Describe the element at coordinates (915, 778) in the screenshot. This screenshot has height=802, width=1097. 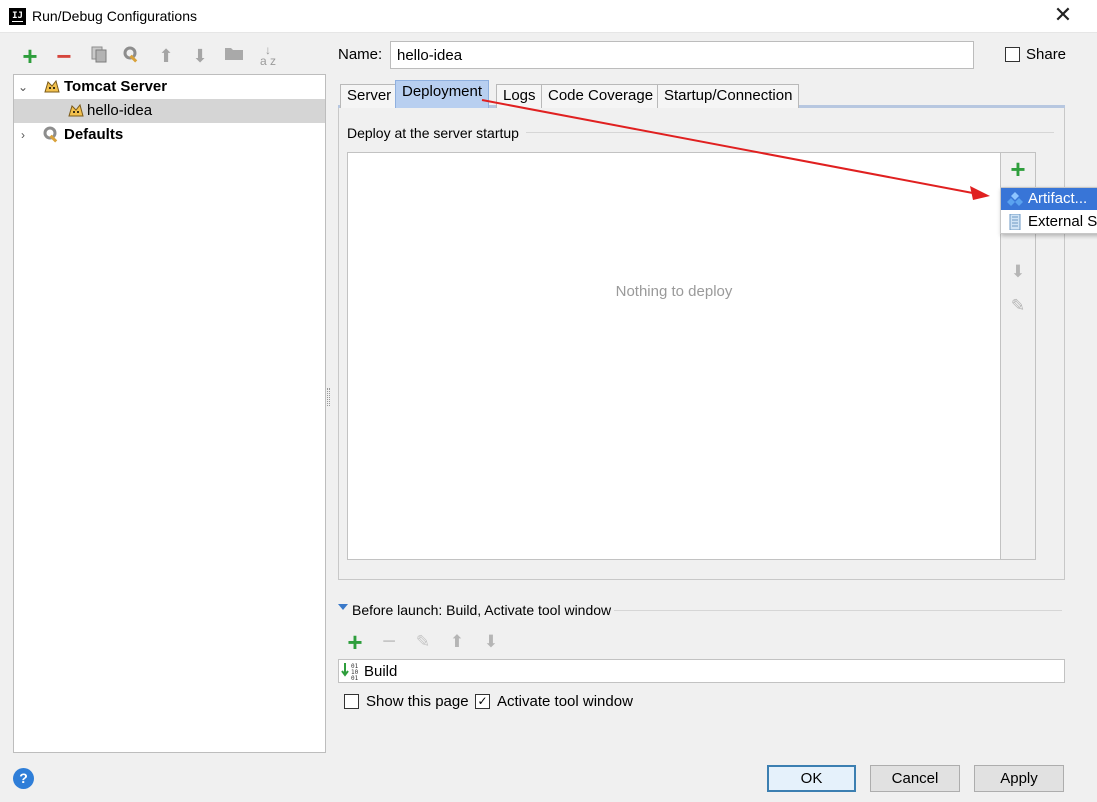
I see `cancel-button: Cancel` at that location.